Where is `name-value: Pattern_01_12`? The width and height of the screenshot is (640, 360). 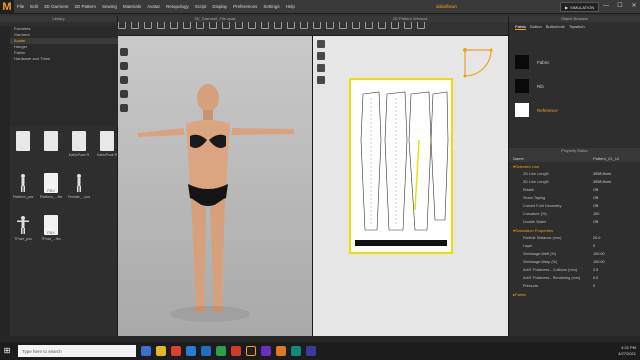
name-value: Pattern_01_12 is located at coordinates (606, 158).